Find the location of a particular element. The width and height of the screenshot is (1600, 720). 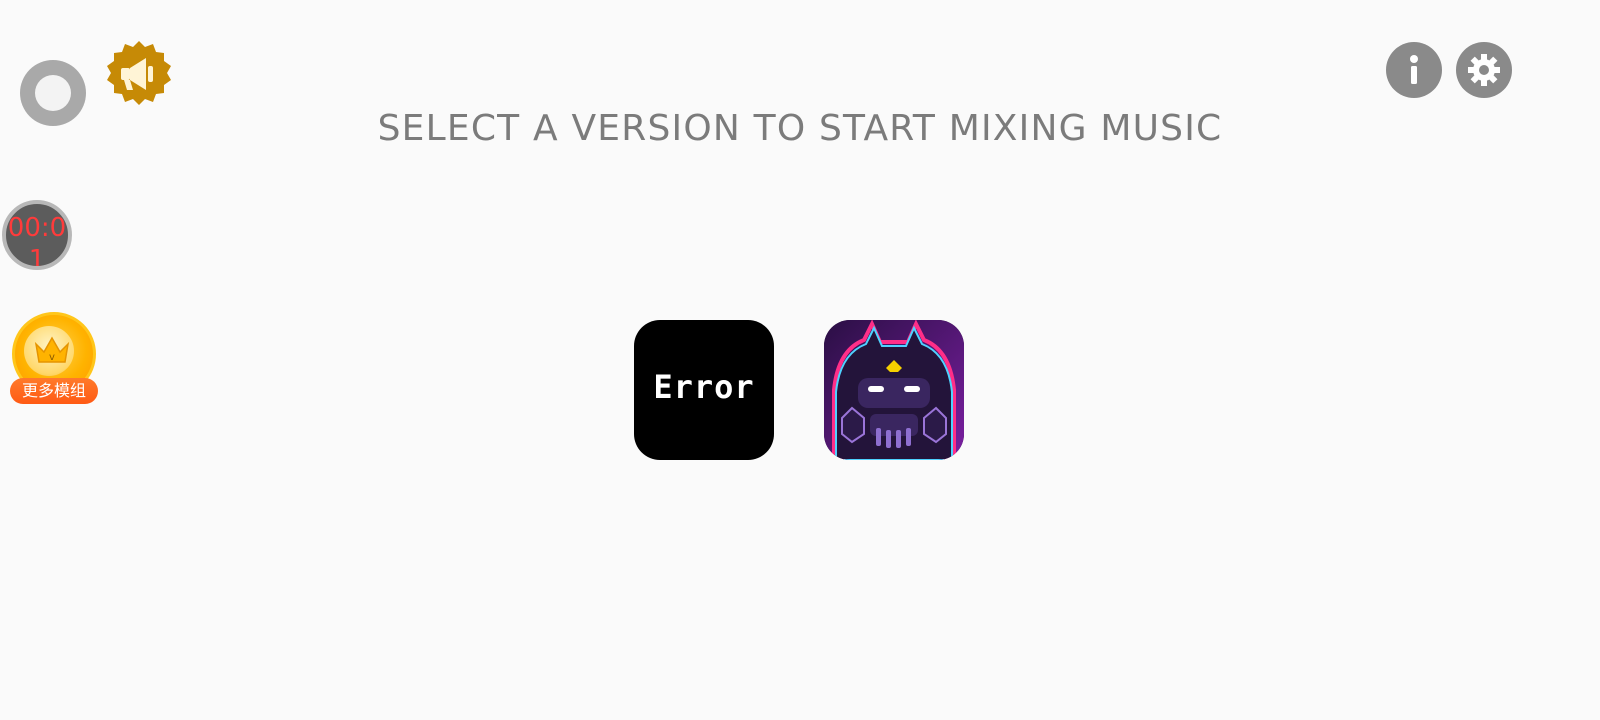

svg-text: v is located at coordinates (52, 357).